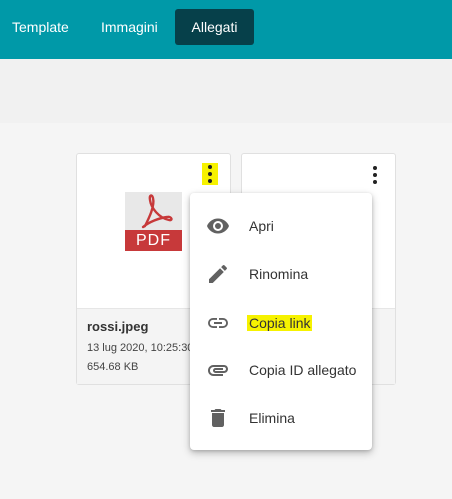 The image size is (452, 499). I want to click on menu-item-rinomina: Rinomina, so click(281, 274).